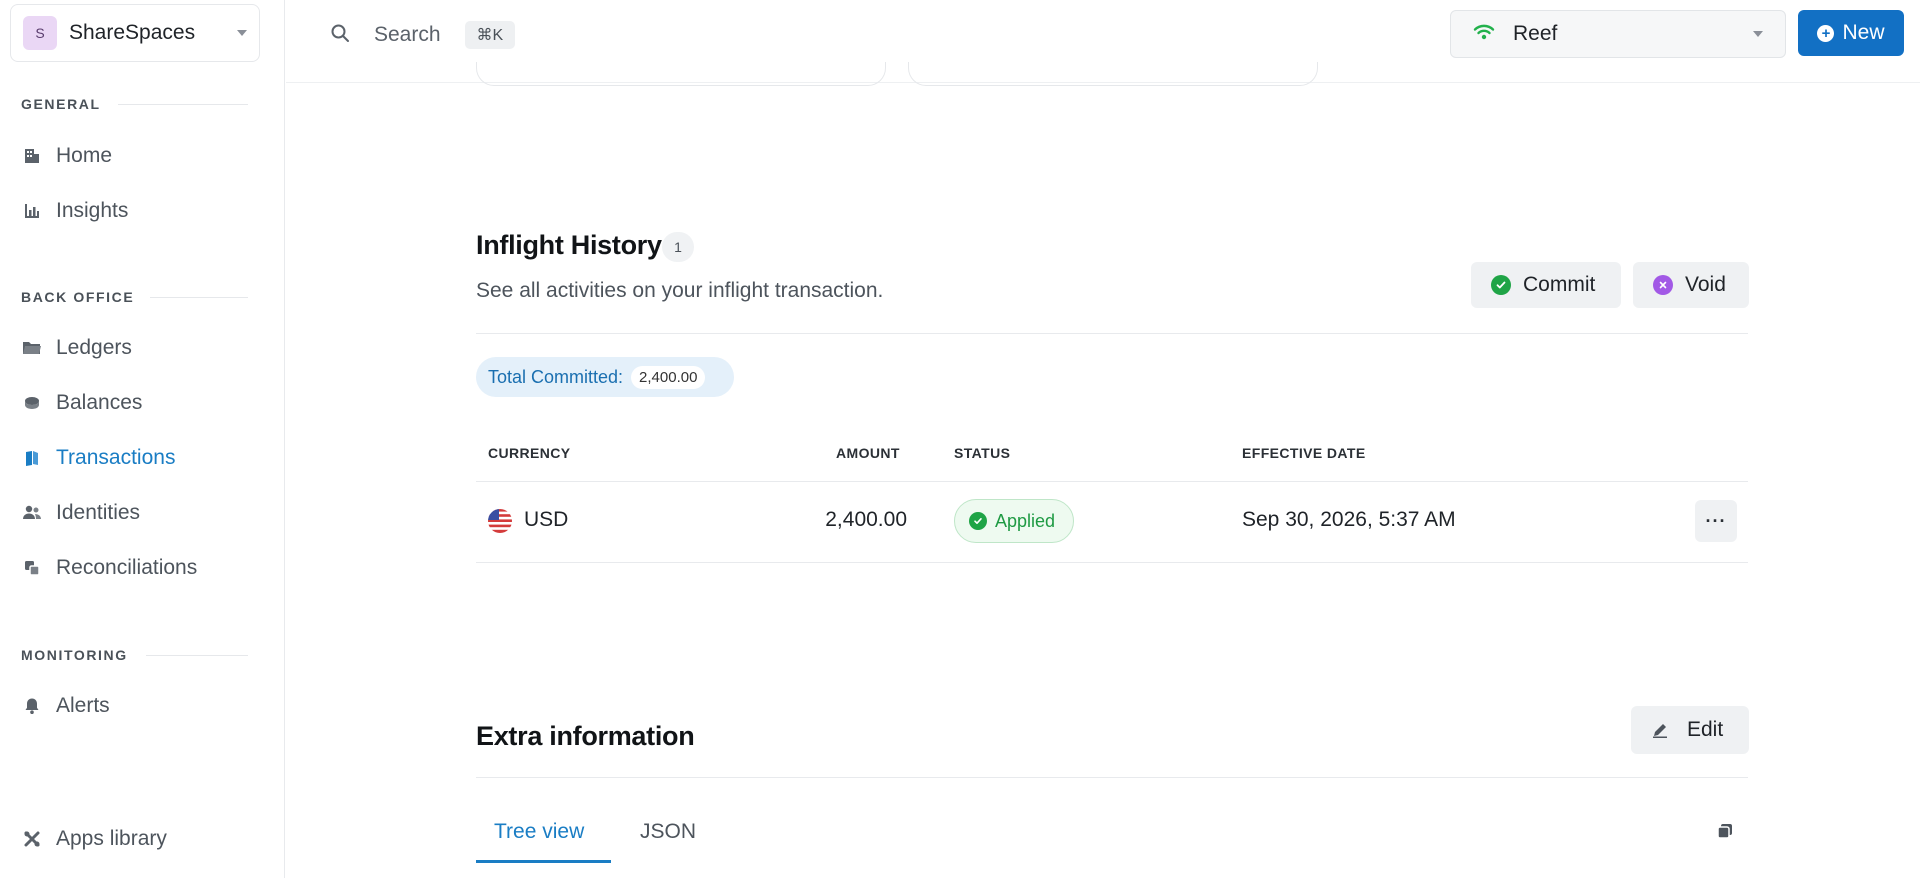 The height and width of the screenshot is (878, 1920). What do you see at coordinates (32, 706) in the screenshot?
I see `bell-icon` at bounding box center [32, 706].